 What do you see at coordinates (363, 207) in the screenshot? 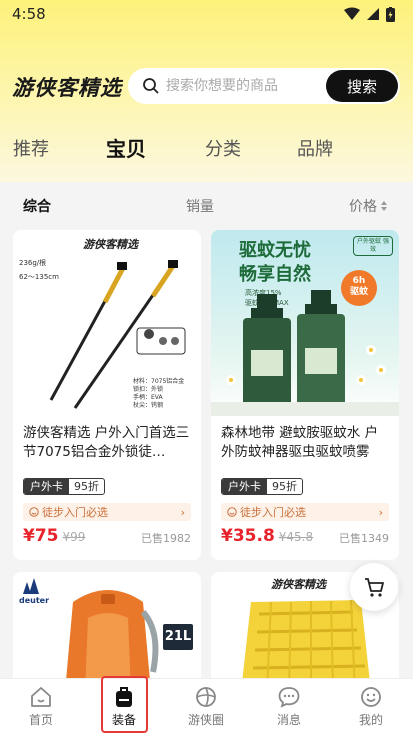
I see `filter-price-label: 价格` at bounding box center [363, 207].